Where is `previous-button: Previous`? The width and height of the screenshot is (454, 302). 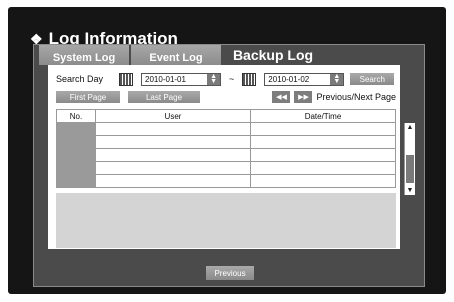
previous-button: Previous is located at coordinates (230, 273).